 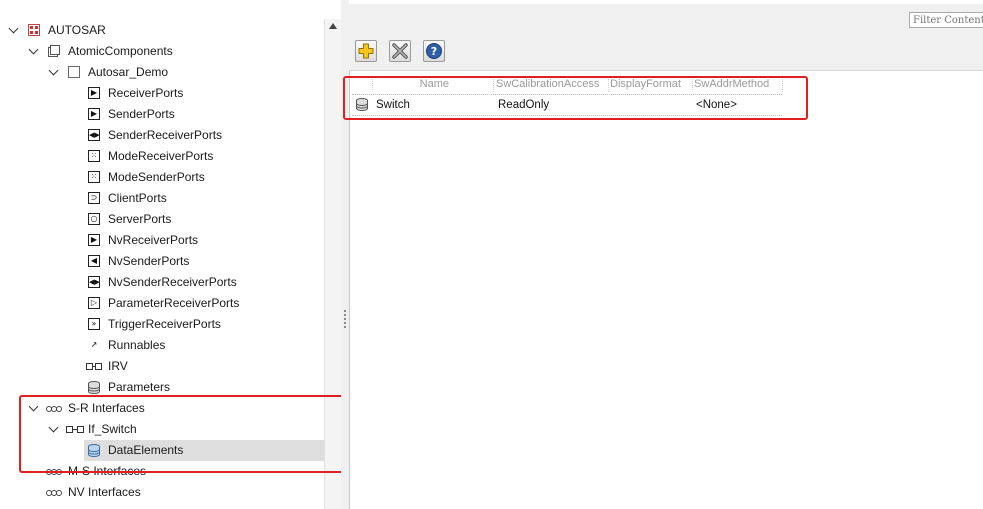 What do you see at coordinates (94, 282) in the screenshot?
I see `nv-sender-receiver-port-icon: ◀▶` at bounding box center [94, 282].